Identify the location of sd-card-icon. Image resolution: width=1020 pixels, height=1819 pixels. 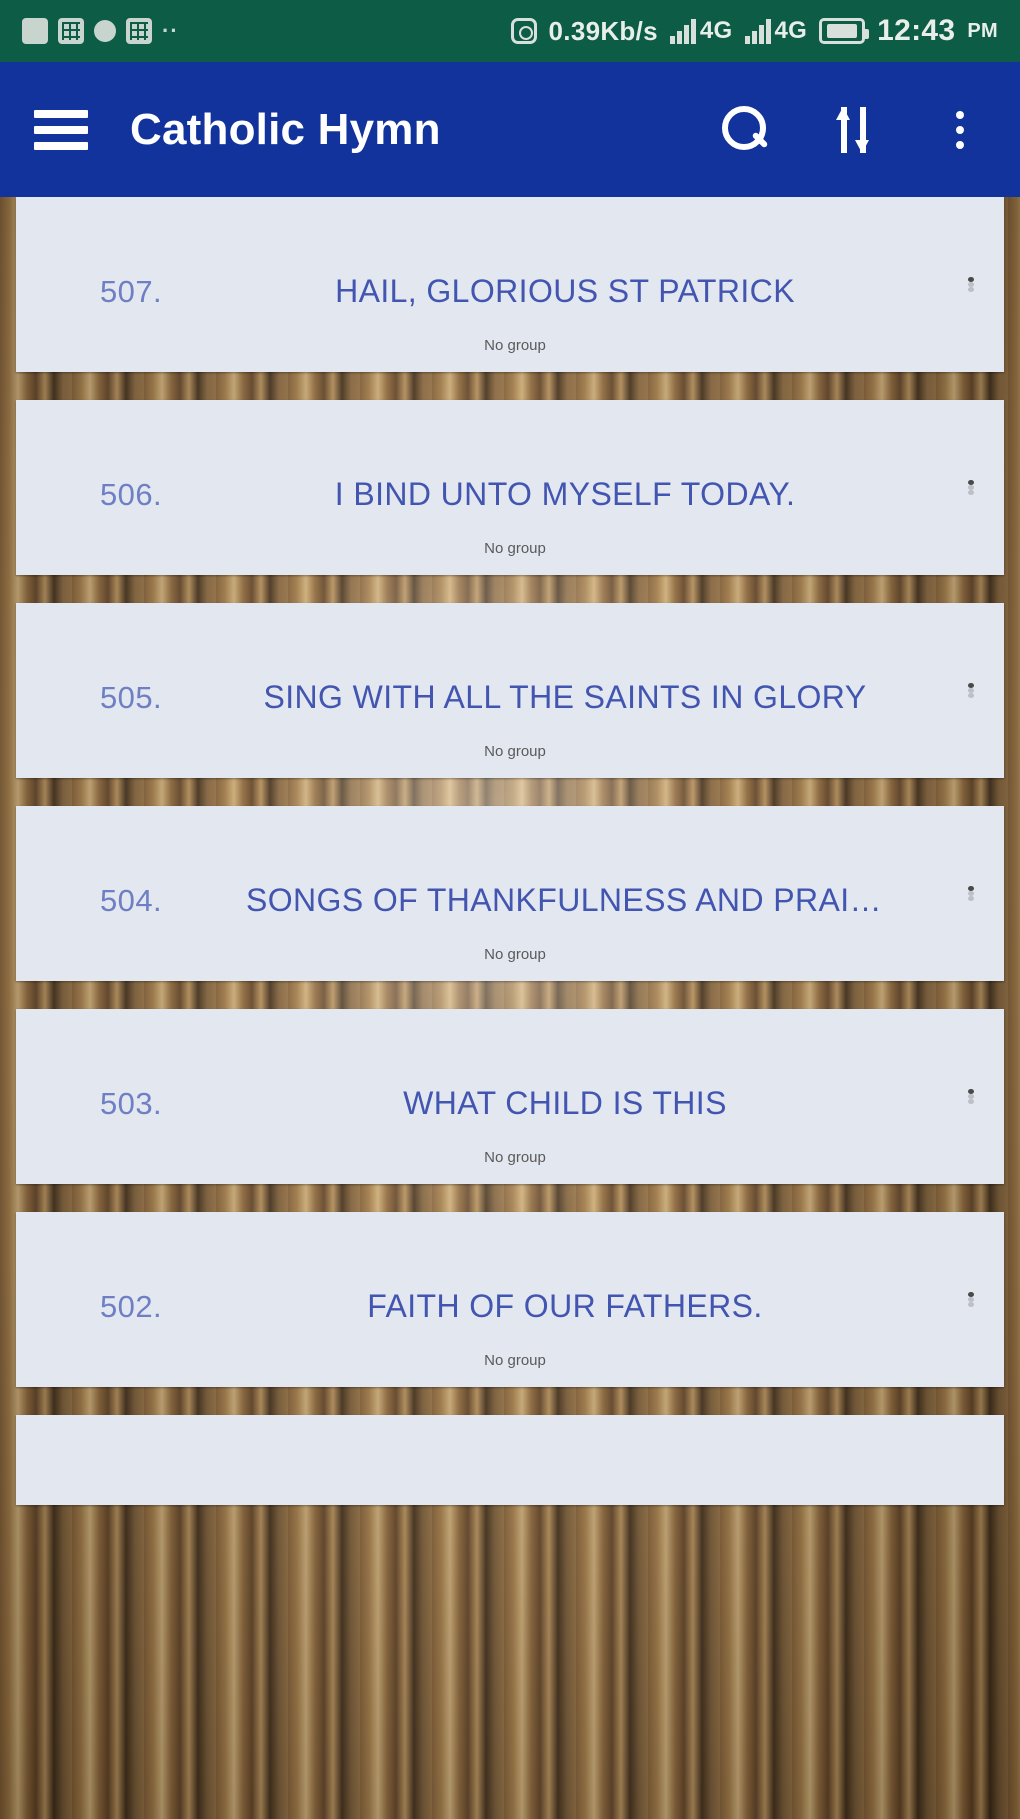
(35, 31).